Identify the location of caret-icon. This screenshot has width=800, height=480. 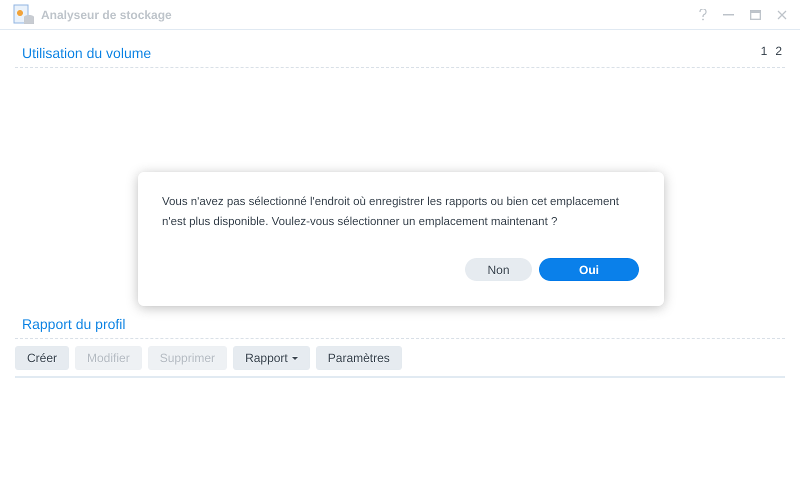
(295, 358).